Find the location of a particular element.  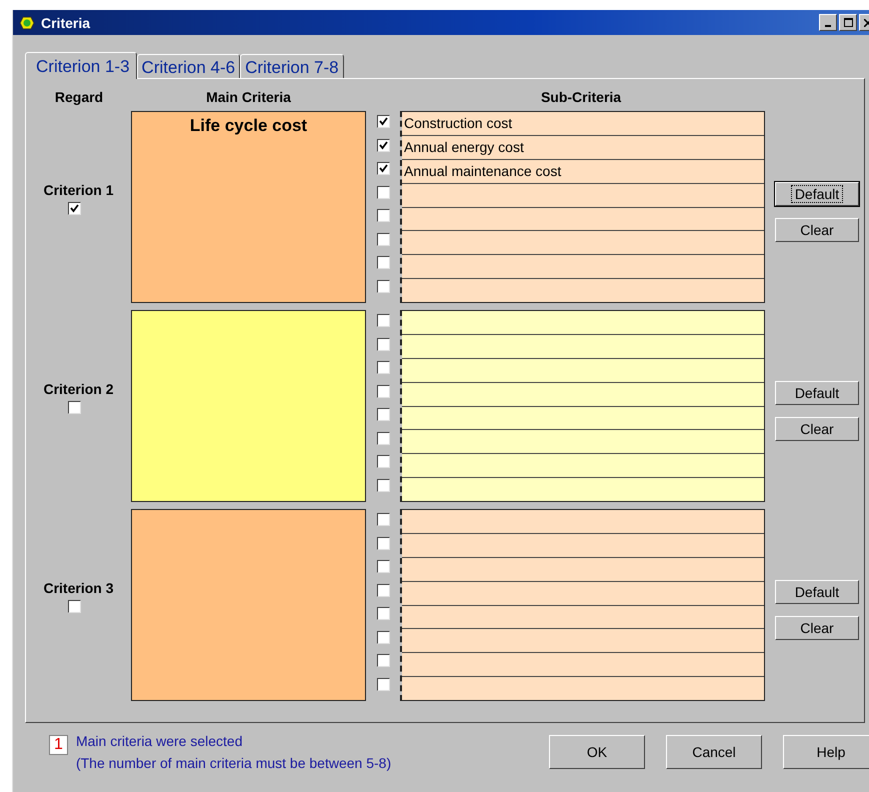

tab: Criterion 1-3 is located at coordinates (81, 65).